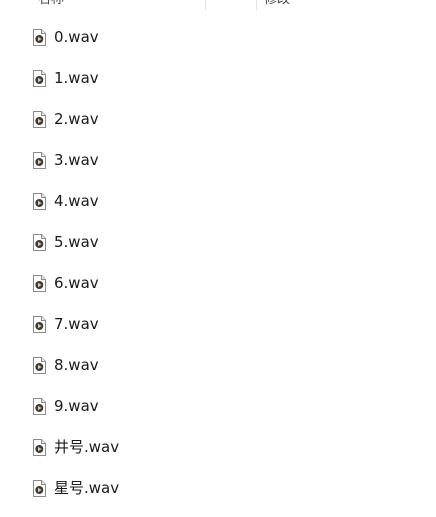 This screenshot has width=436, height=517. Describe the element at coordinates (218, 5) in the screenshot. I see `column-header-bar: 名称 修改` at that location.